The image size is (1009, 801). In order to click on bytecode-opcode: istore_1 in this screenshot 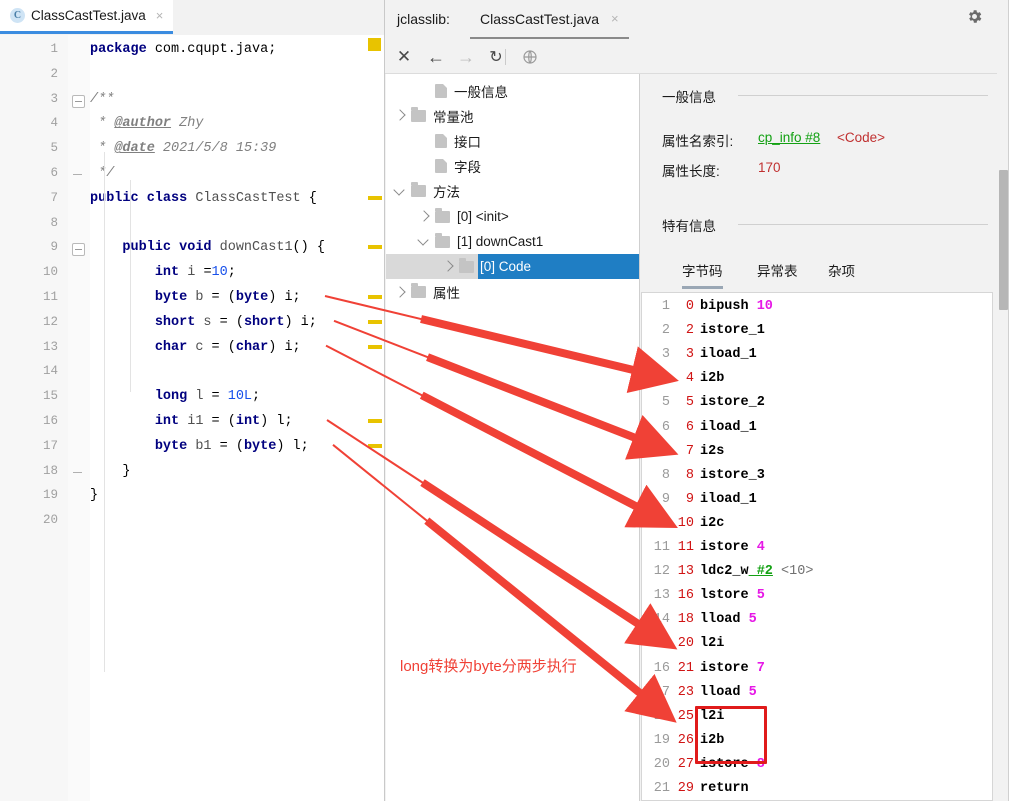, I will do `click(732, 331)`.